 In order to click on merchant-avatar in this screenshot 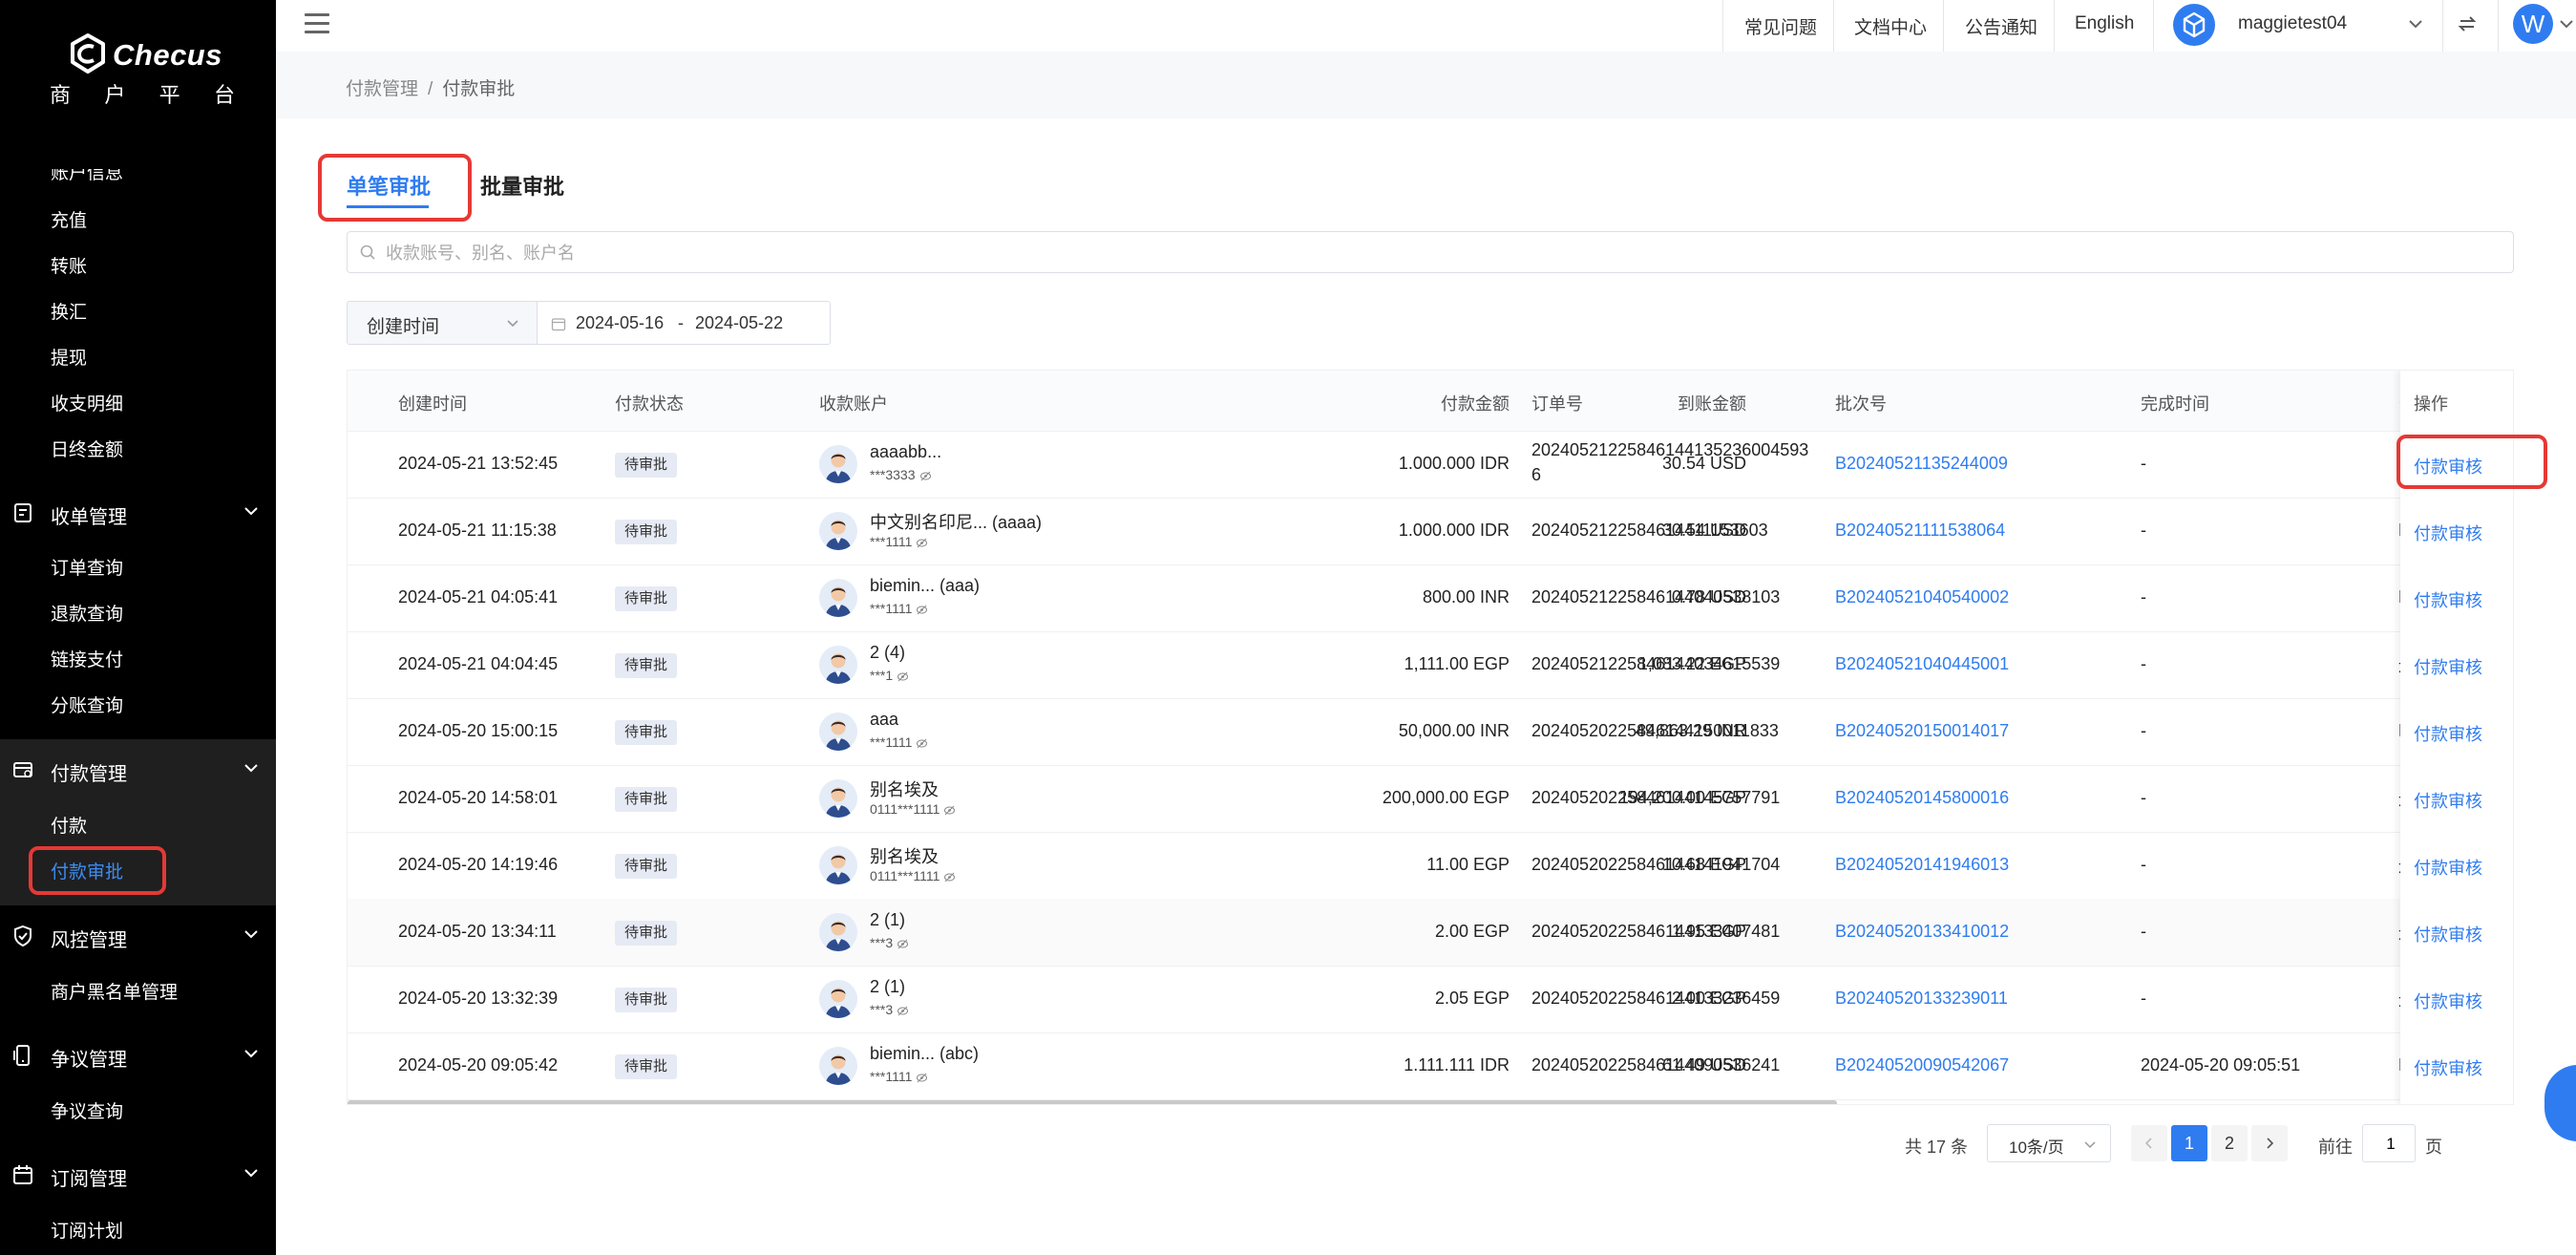, I will do `click(2194, 25)`.